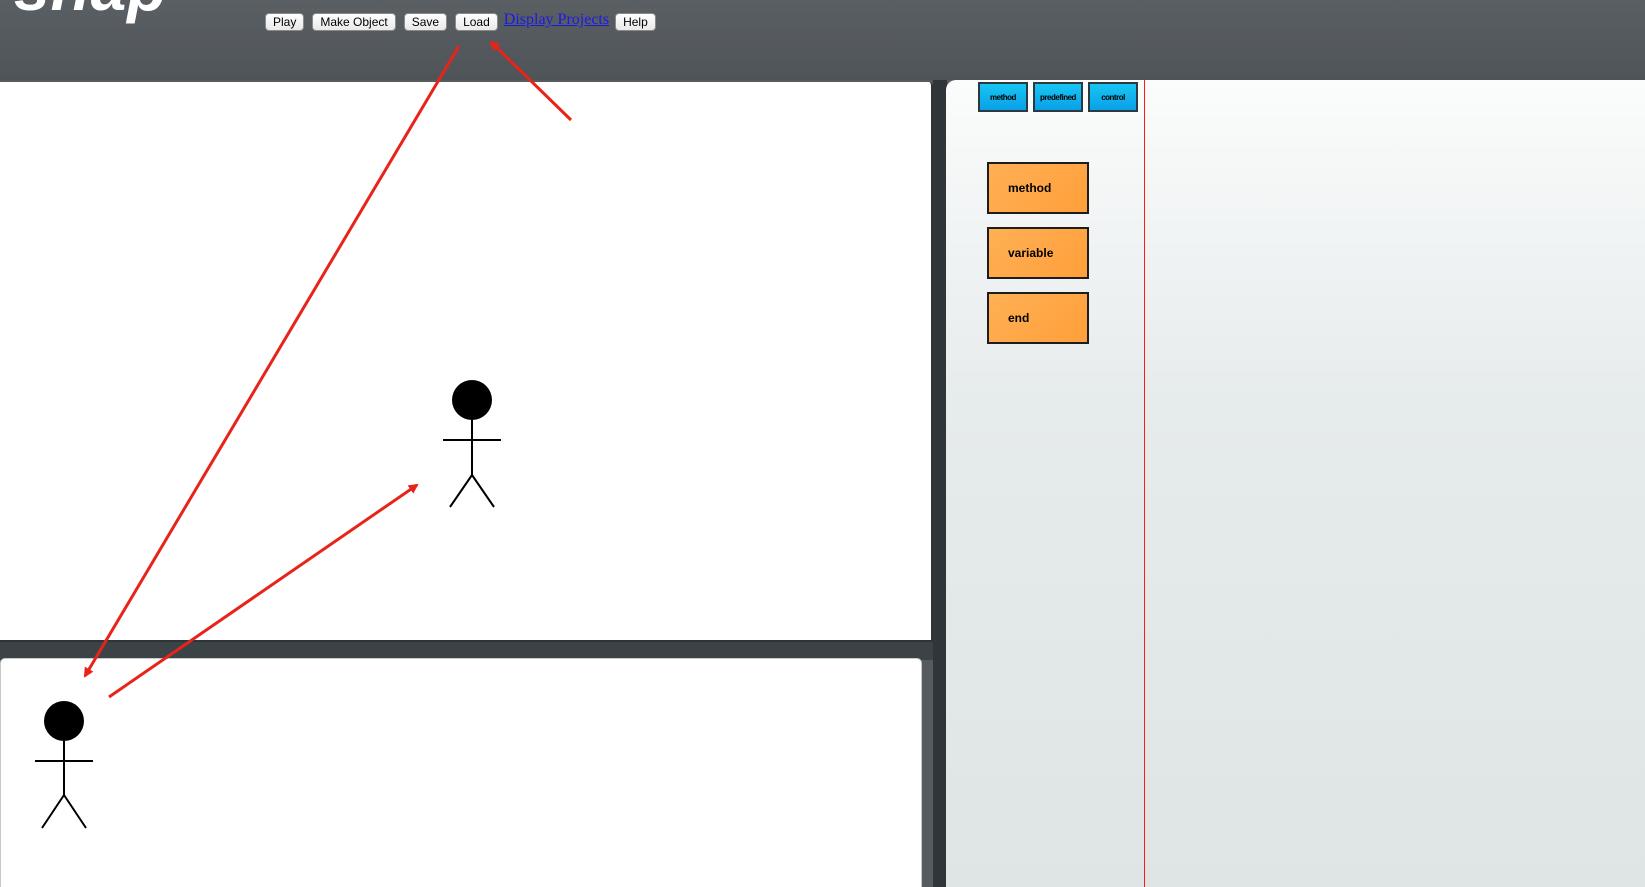  What do you see at coordinates (1038, 318) in the screenshot?
I see `block-end: end` at bounding box center [1038, 318].